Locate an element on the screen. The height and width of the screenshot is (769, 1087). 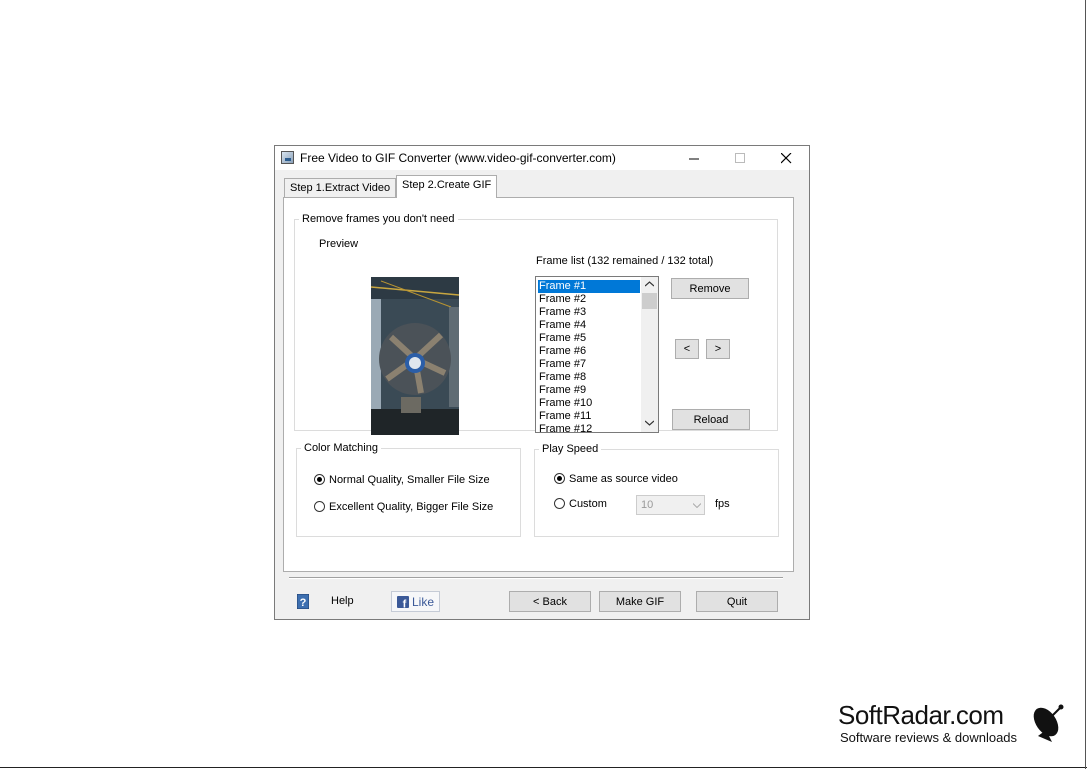
previous-frame-button: < is located at coordinates (687, 349).